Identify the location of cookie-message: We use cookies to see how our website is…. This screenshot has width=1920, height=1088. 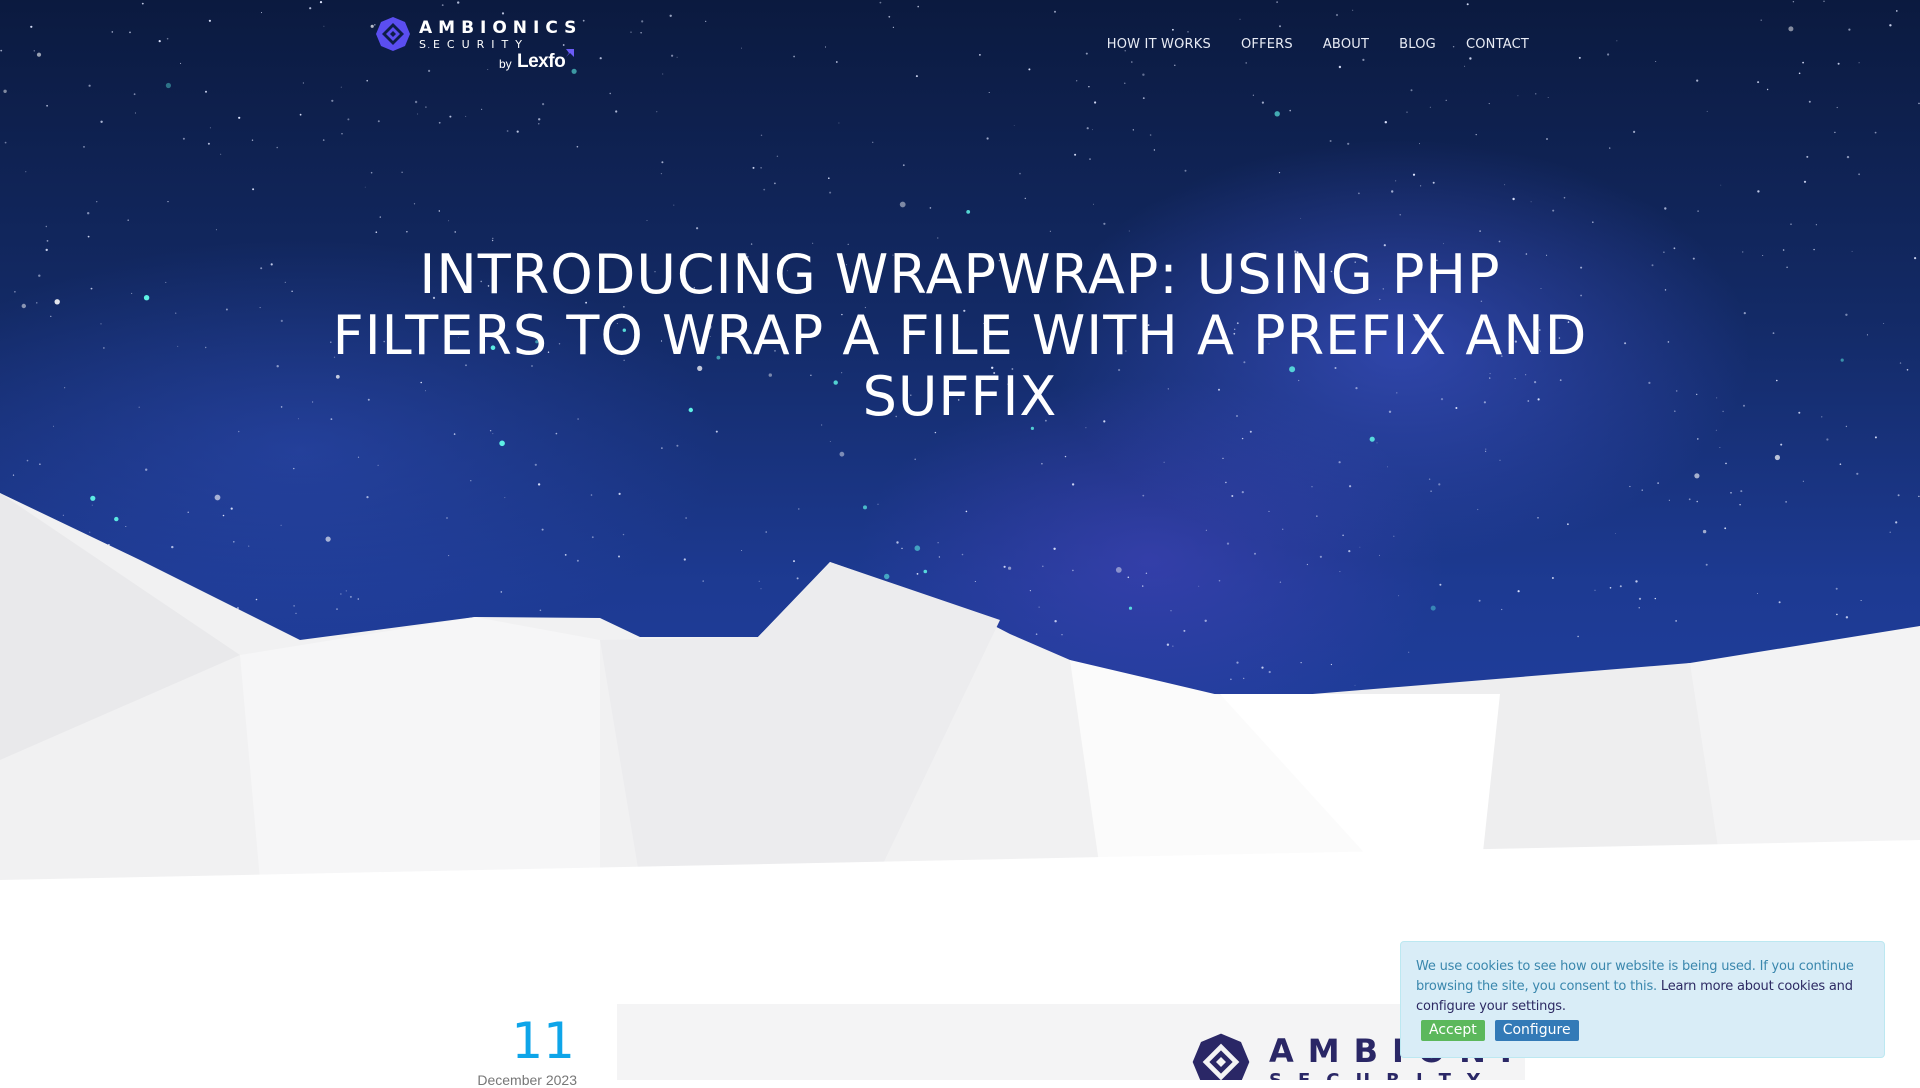
(1643, 987).